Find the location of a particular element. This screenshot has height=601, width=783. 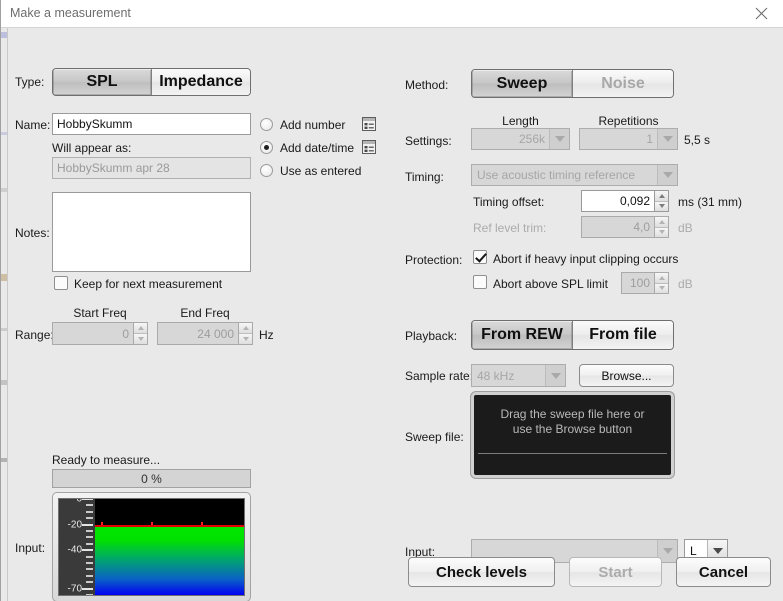

meter-graph is located at coordinates (169, 547).